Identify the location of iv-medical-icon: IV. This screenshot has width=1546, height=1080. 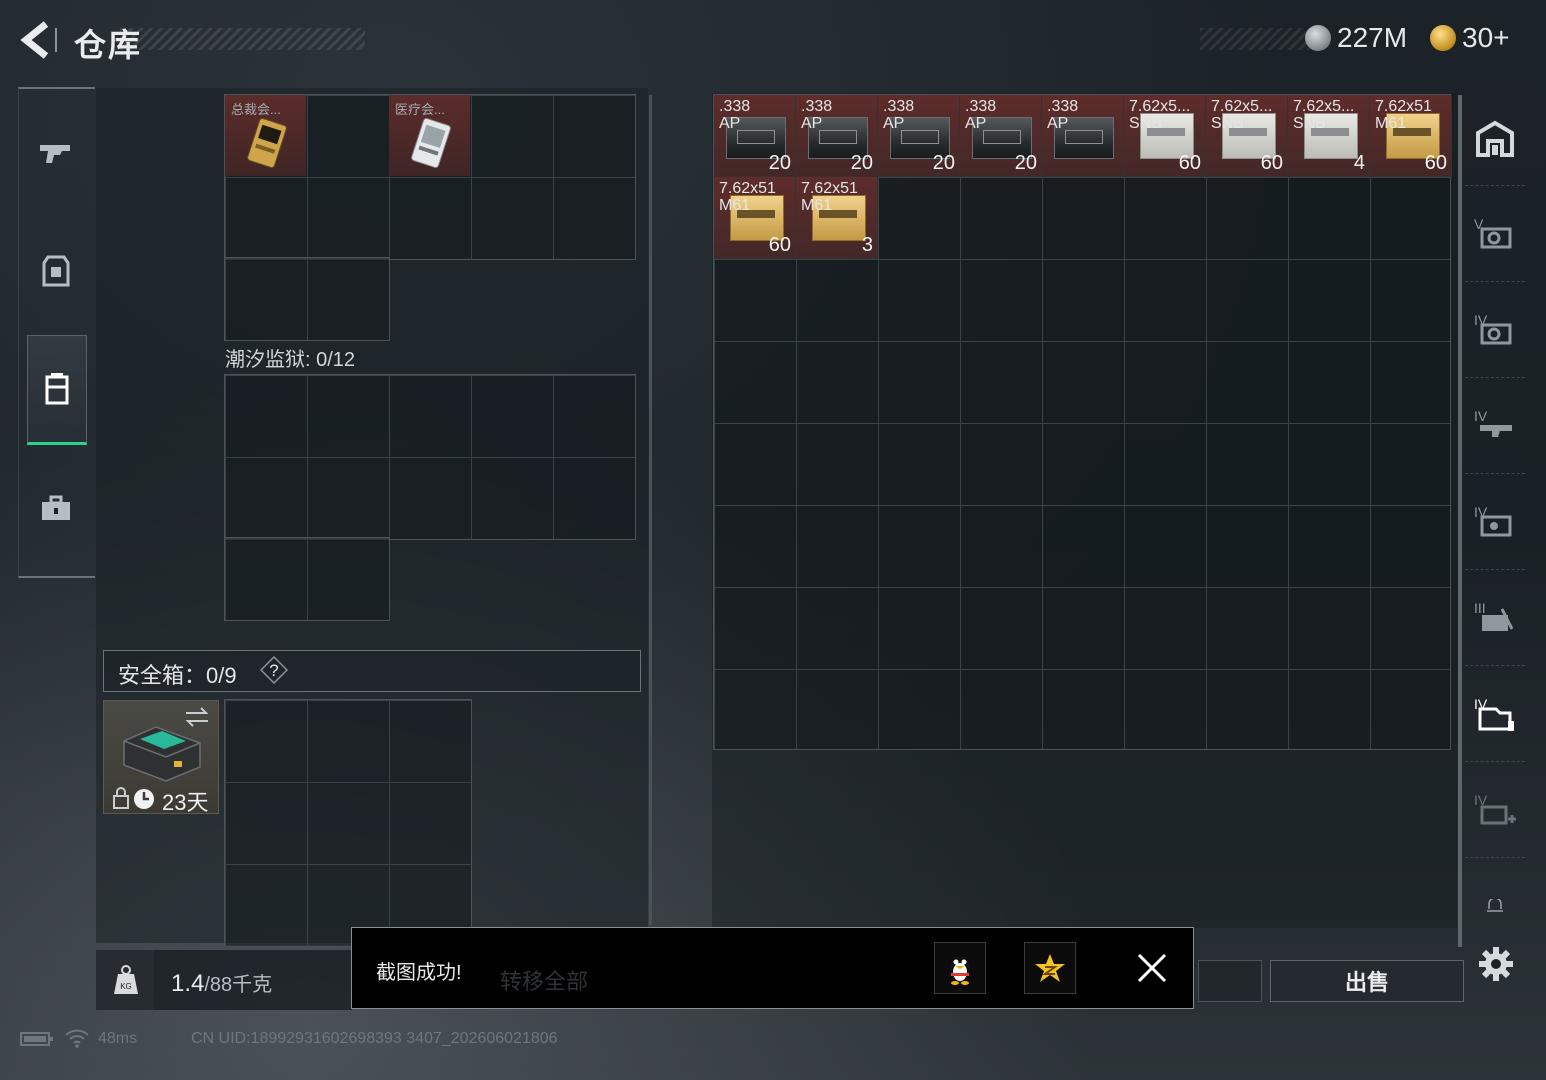
(1495, 808).